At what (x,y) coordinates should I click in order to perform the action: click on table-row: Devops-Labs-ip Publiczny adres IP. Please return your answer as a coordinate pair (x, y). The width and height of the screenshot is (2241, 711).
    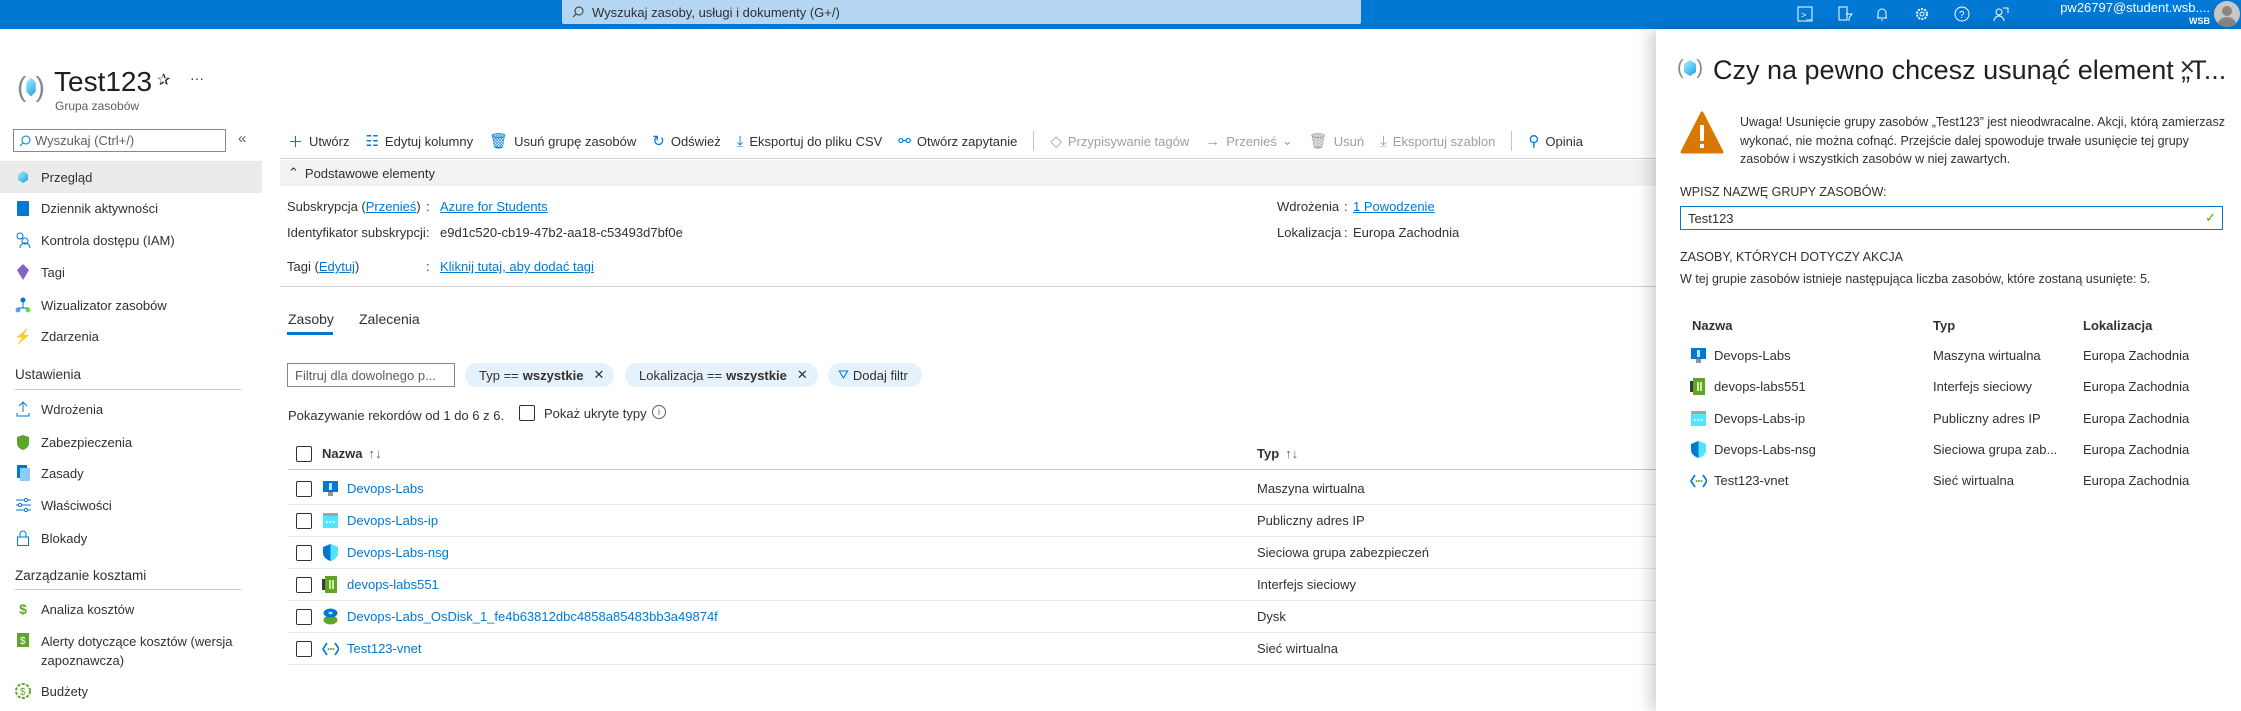
    Looking at the image, I should click on (974, 521).